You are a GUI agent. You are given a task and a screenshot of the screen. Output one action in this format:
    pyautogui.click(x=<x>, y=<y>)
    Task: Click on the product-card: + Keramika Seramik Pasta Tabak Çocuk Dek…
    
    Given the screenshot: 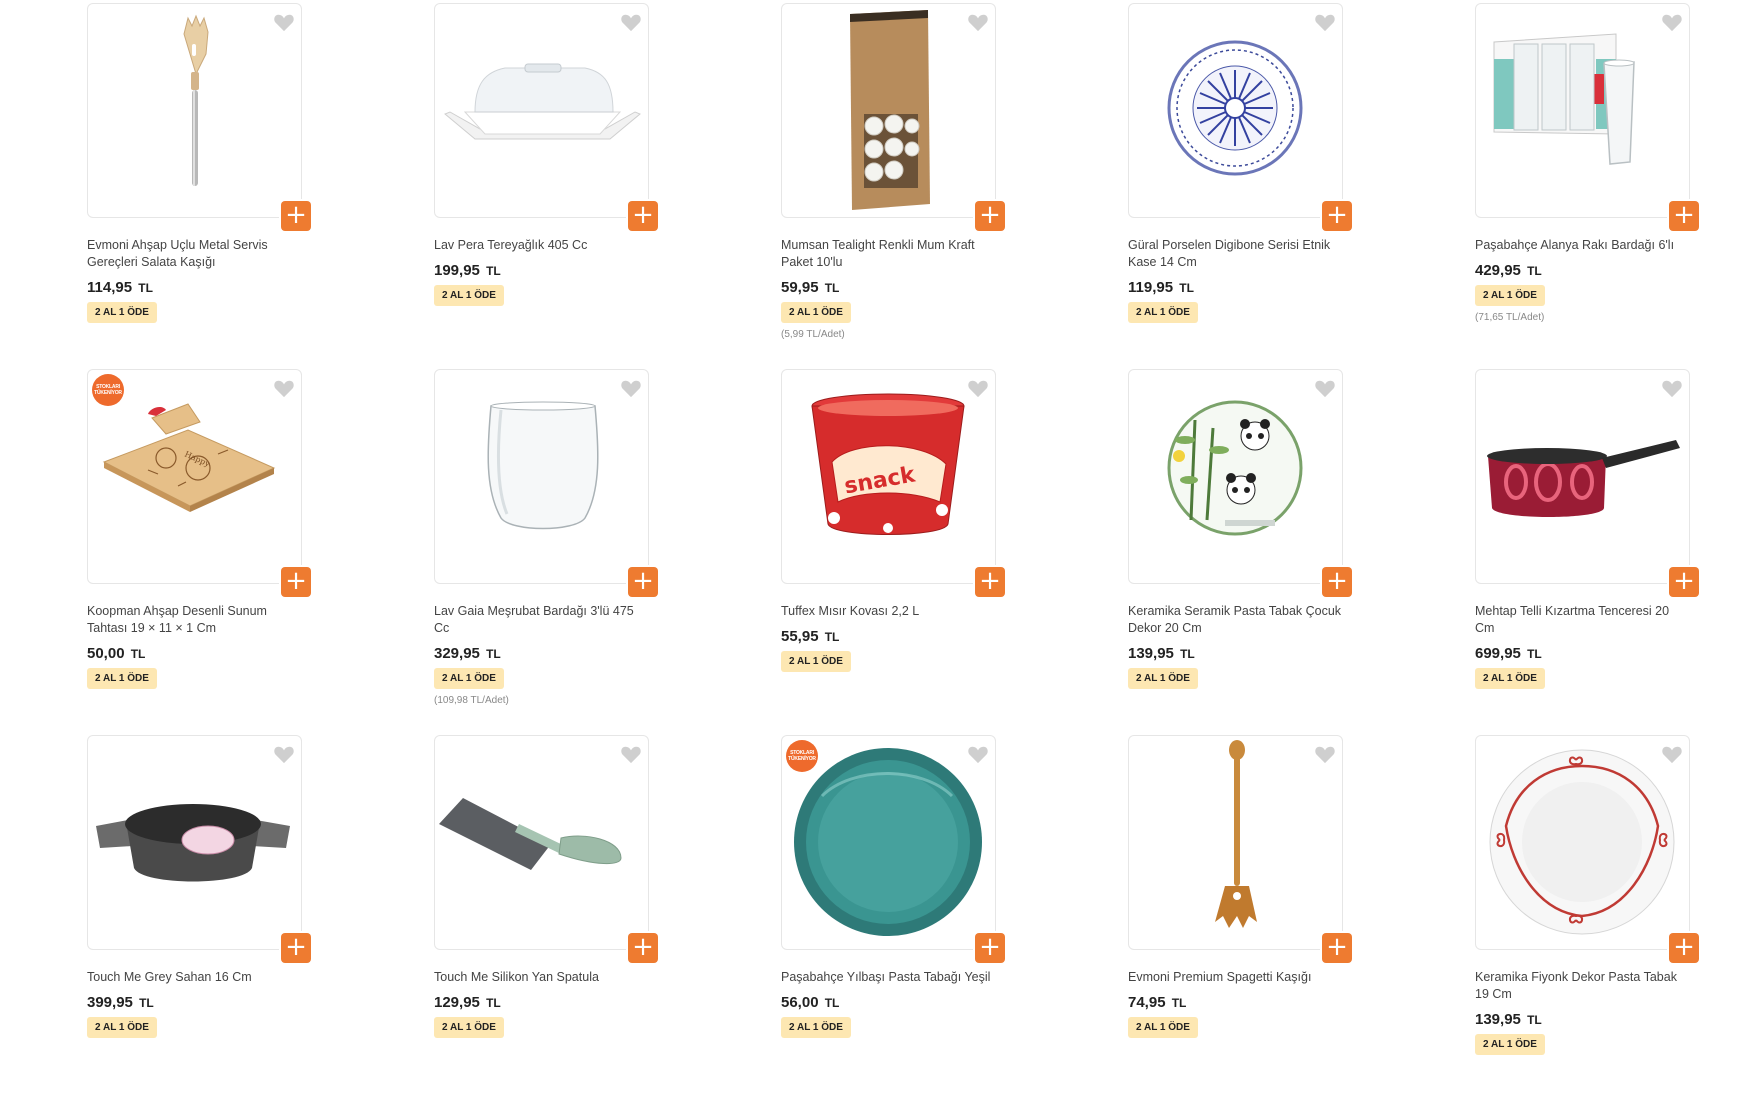 What is the action you would take?
    pyautogui.click(x=1240, y=552)
    